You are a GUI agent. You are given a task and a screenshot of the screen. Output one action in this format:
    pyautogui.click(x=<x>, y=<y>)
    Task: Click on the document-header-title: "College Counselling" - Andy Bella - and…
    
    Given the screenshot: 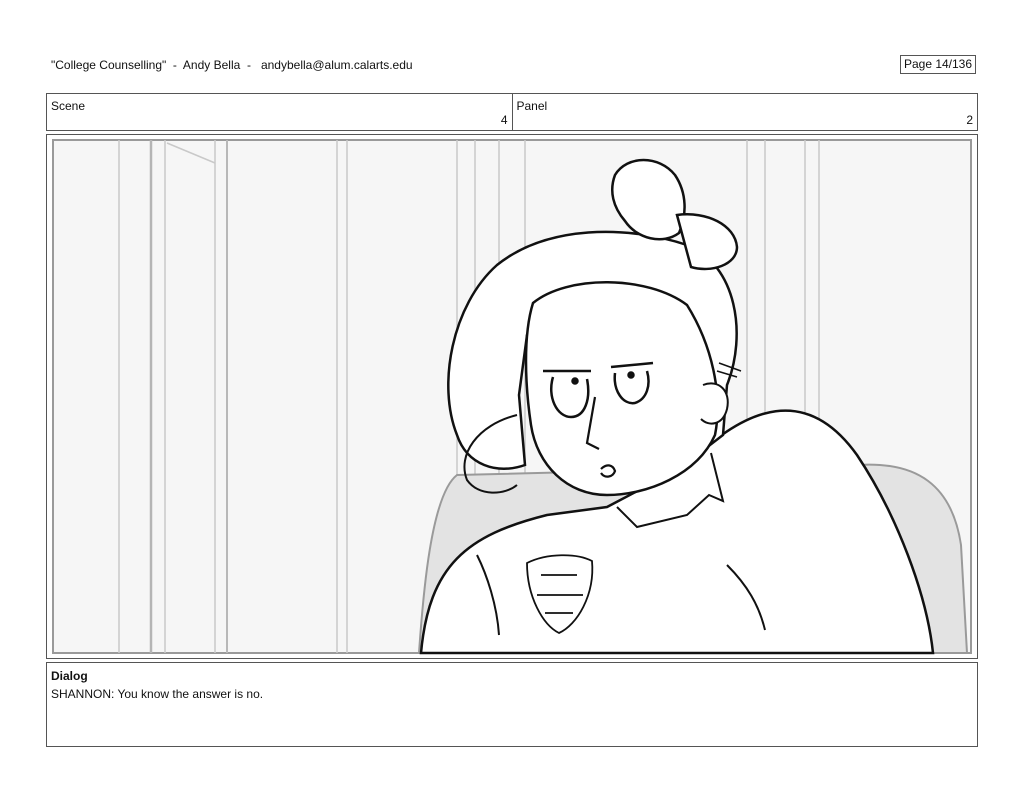 What is the action you would take?
    pyautogui.click(x=232, y=65)
    